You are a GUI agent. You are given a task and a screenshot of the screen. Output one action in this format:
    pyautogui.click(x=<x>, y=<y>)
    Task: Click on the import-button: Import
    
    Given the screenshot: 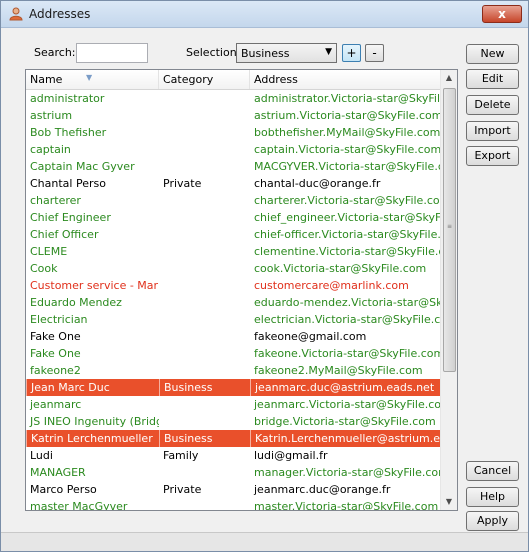 What is the action you would take?
    pyautogui.click(x=492, y=131)
    